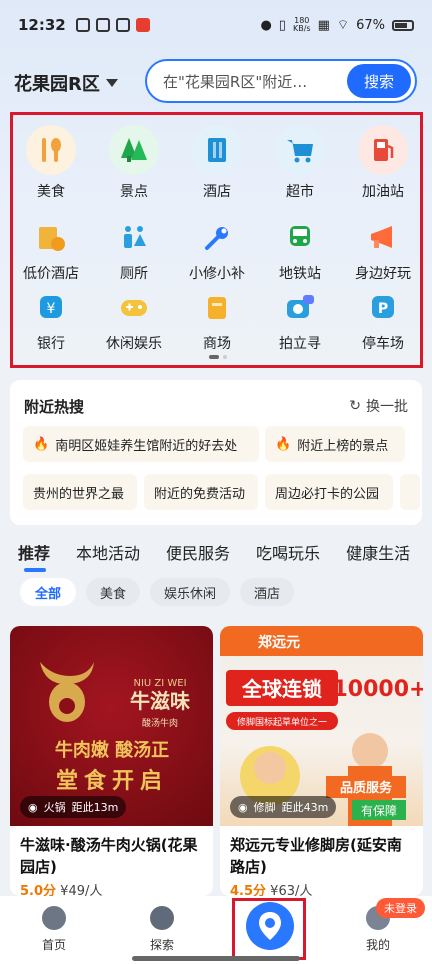 The image size is (432, 964). I want to click on home-indicator, so click(216, 958).